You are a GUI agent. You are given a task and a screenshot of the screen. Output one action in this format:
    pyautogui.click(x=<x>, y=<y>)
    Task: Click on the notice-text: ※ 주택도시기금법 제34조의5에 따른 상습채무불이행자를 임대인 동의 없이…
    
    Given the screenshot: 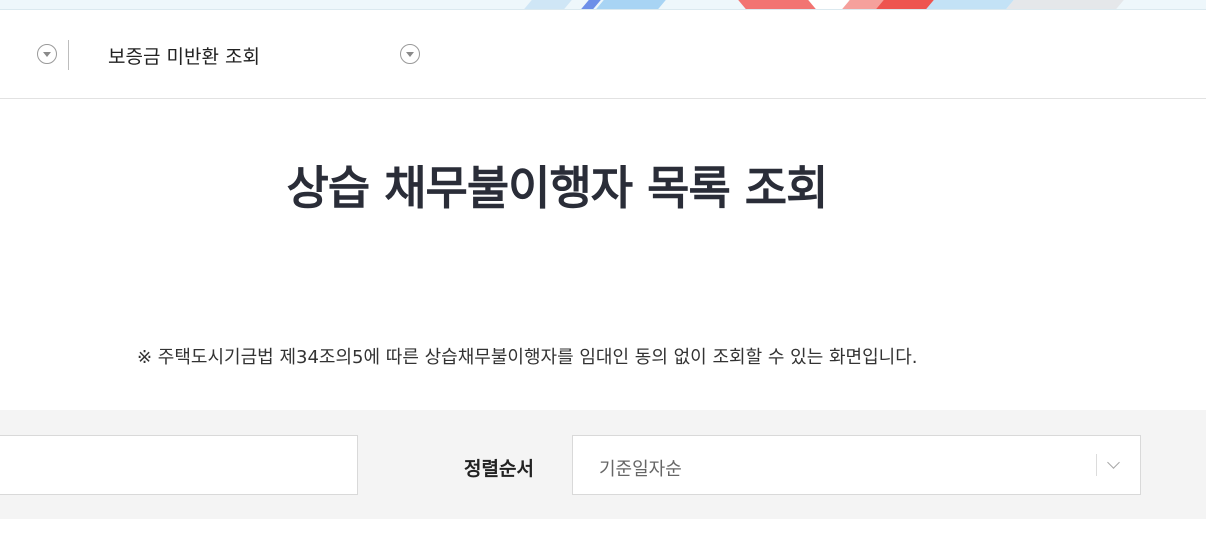 What is the action you would take?
    pyautogui.click(x=527, y=357)
    